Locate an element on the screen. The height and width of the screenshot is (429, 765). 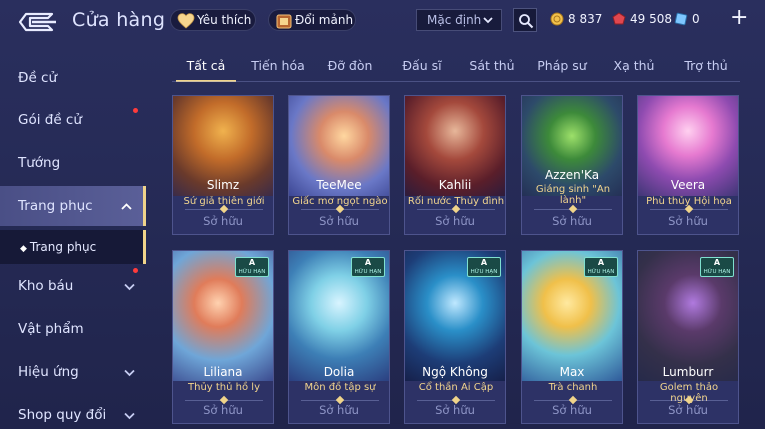
sidebar-item-label: Hiệu ứng is located at coordinates (48, 372).